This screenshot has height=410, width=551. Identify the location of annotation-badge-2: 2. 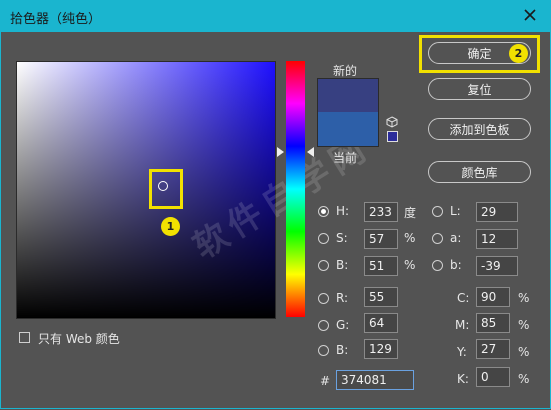
(518, 53).